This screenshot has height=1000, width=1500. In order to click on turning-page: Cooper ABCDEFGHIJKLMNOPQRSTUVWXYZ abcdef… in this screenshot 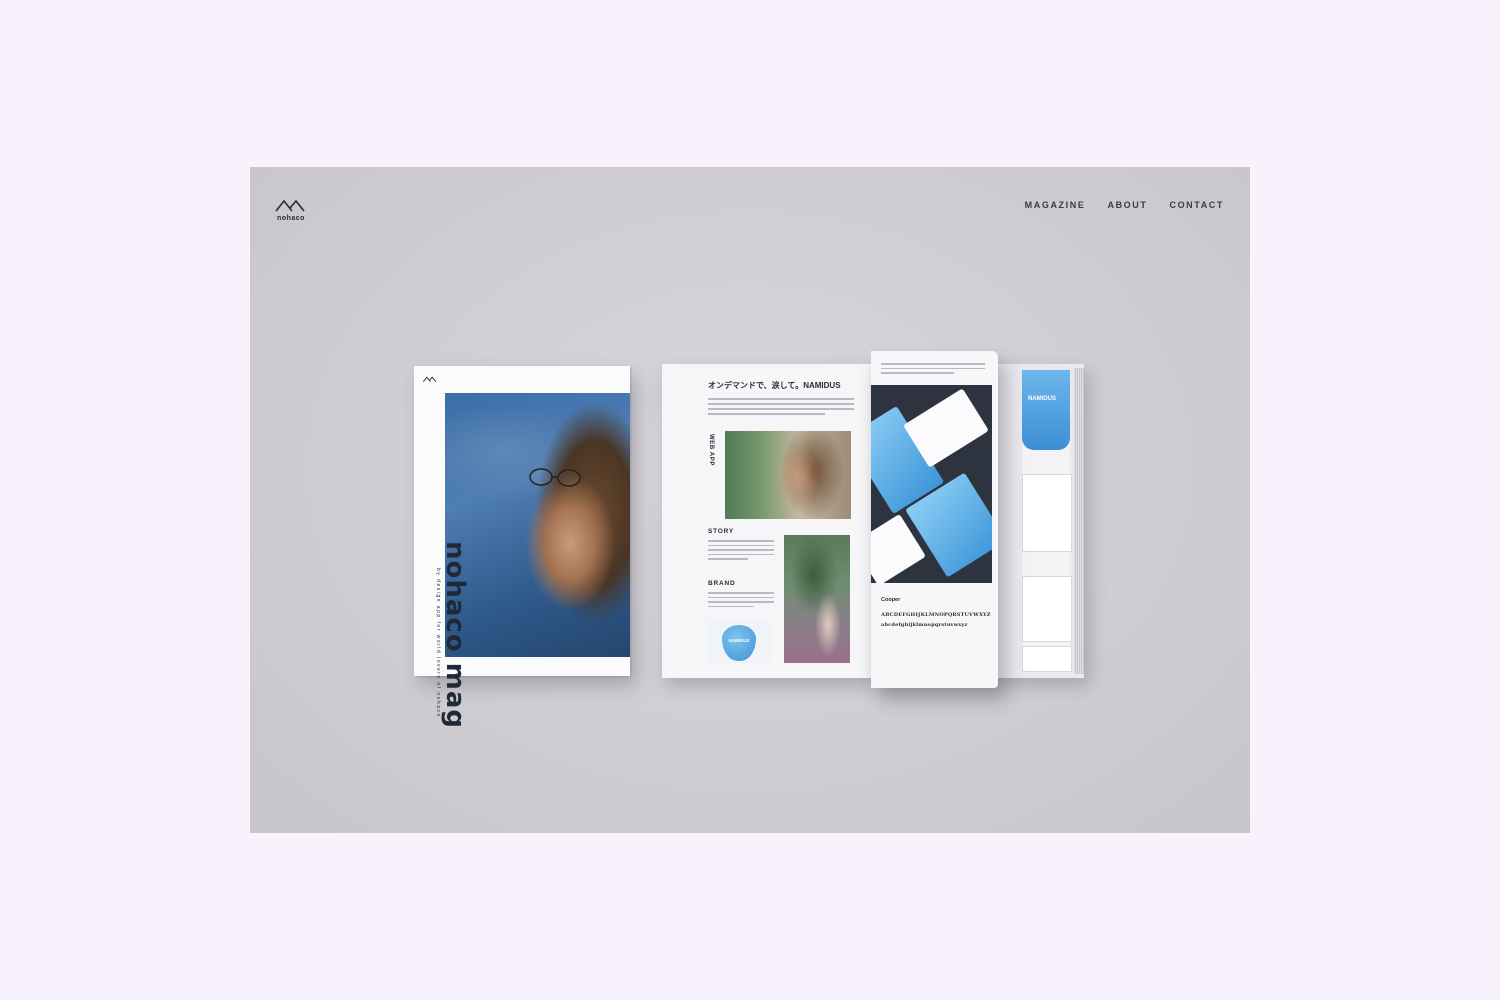, I will do `click(934, 519)`.